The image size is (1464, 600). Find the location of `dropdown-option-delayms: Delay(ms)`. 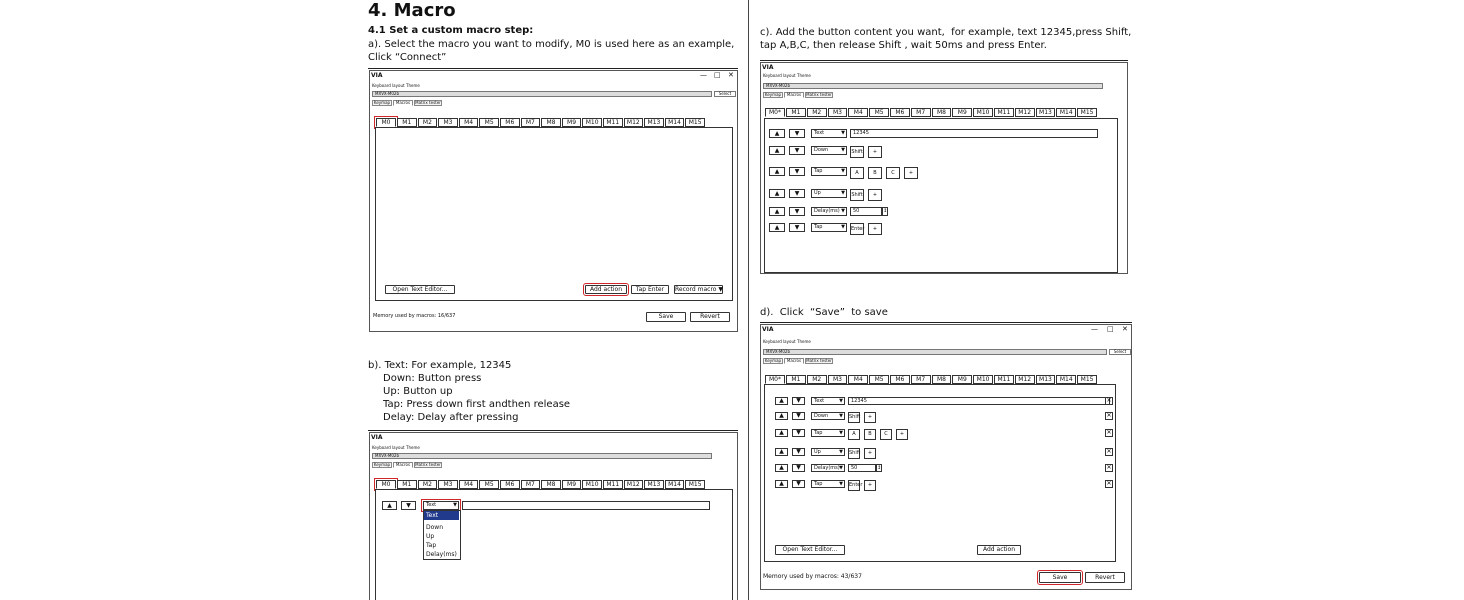

dropdown-option-delayms: Delay(ms) is located at coordinates (441, 554).